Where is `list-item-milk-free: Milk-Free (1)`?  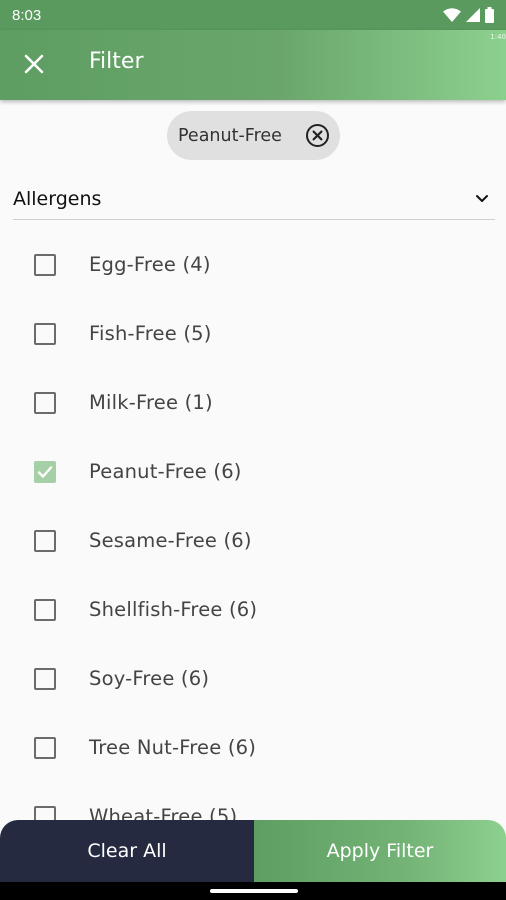 list-item-milk-free: Milk-Free (1) is located at coordinates (253, 402).